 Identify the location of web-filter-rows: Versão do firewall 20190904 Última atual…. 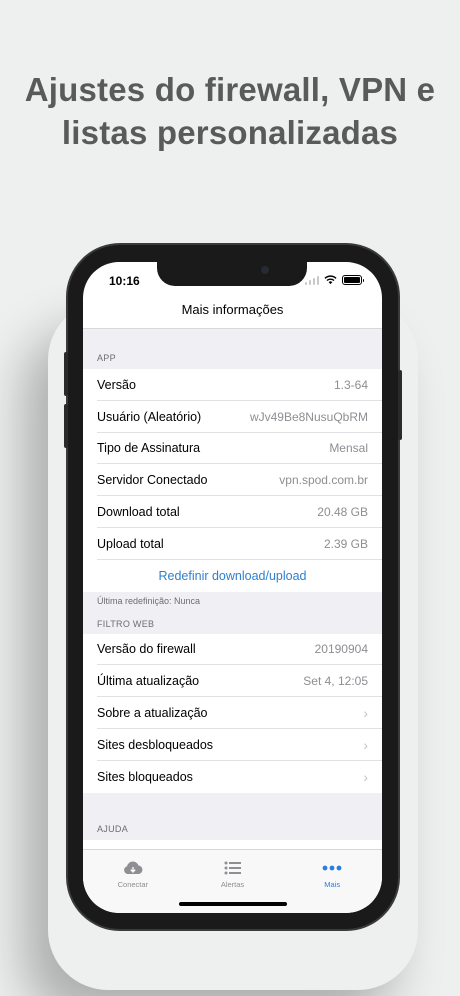
(232, 713).